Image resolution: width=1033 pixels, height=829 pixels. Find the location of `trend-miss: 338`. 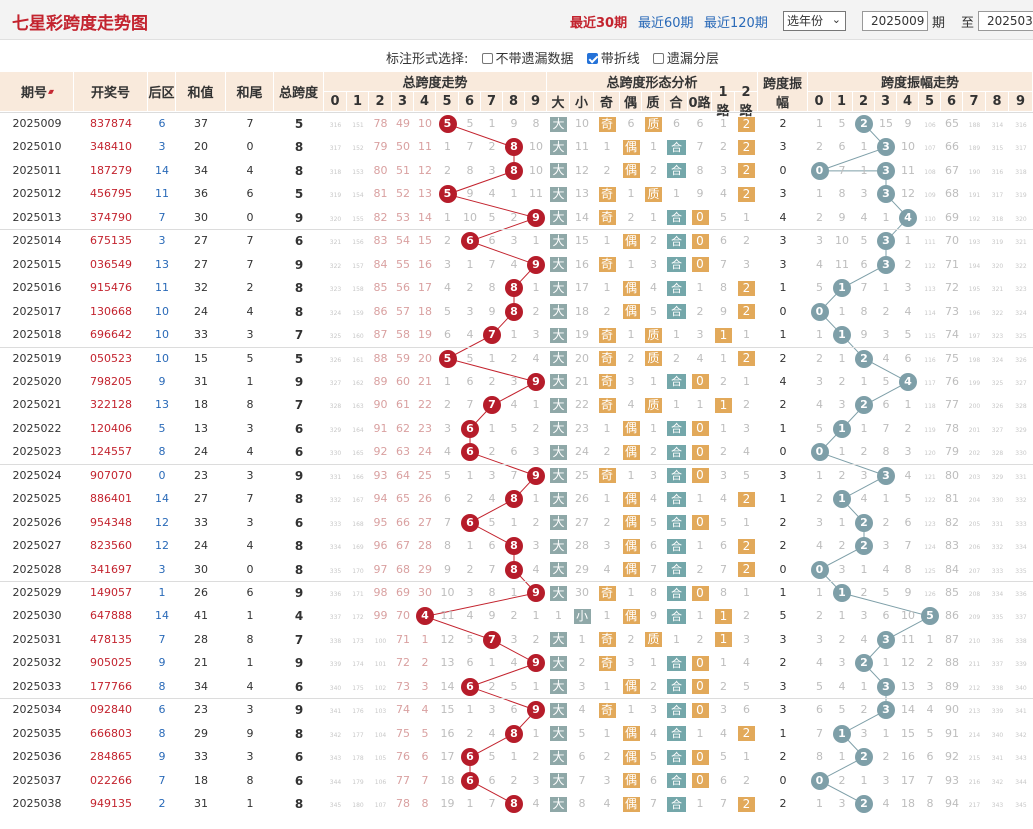

trend-miss: 338 is located at coordinates (335, 641).